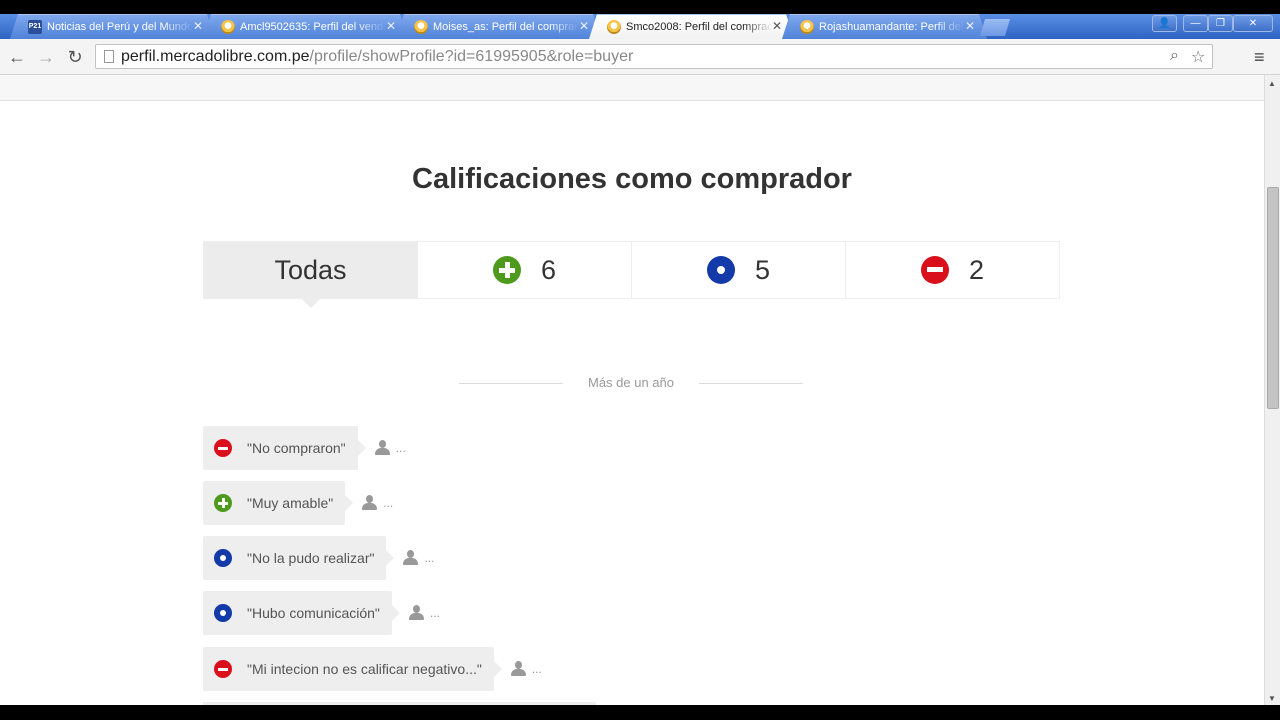 The width and height of the screenshot is (1280, 720). Describe the element at coordinates (1272, 83) in the screenshot. I see `scroll-up-icon: ▲` at that location.